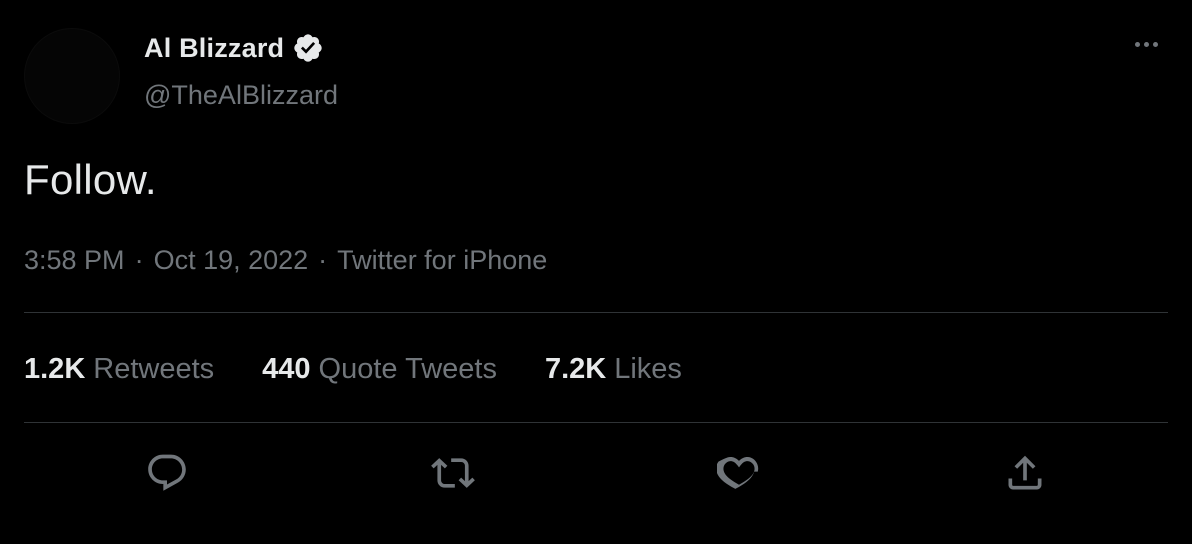 This screenshot has width=1192, height=544. Describe the element at coordinates (241, 95) in the screenshot. I see `author-handle: @TheAlBlizzard` at that location.